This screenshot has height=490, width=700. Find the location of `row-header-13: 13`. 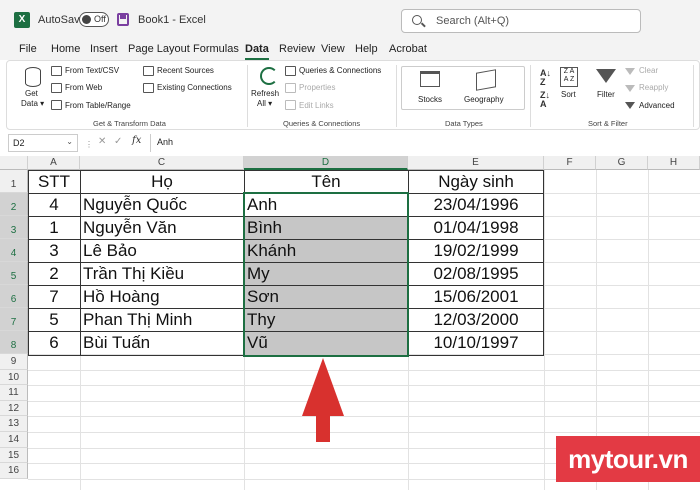

row-header-13: 13 is located at coordinates (14, 424).